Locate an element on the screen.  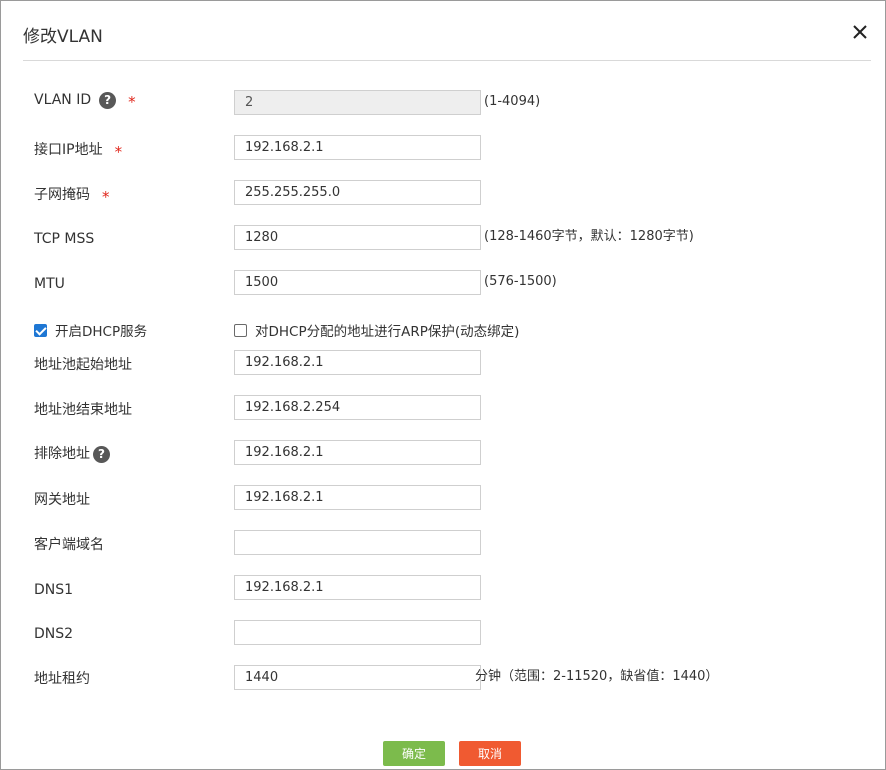
tcp-mss-input is located at coordinates (357, 237).